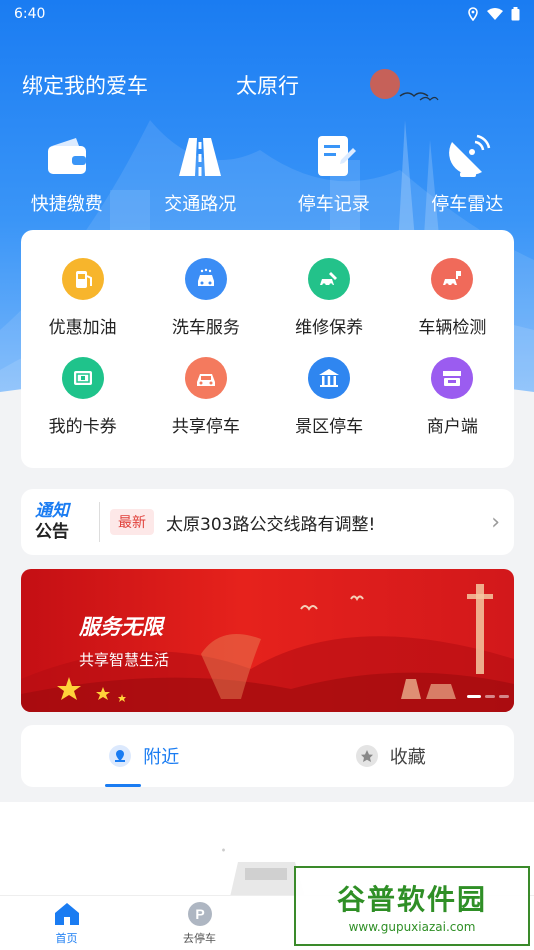 This screenshot has width=534, height=950. I want to click on notice-logo-line2: 公告, so click(52, 532).